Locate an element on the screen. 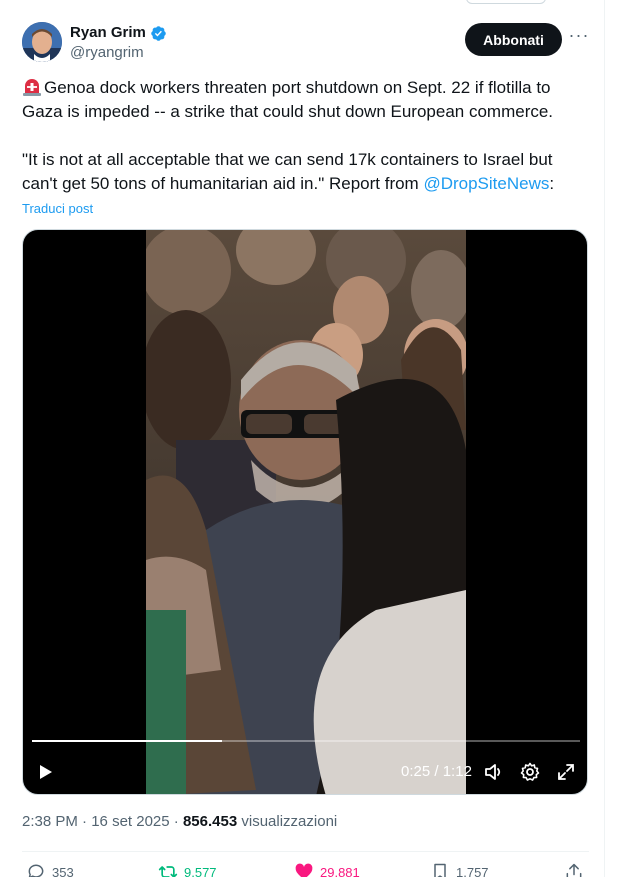  views-count: 856.453 is located at coordinates (210, 821).